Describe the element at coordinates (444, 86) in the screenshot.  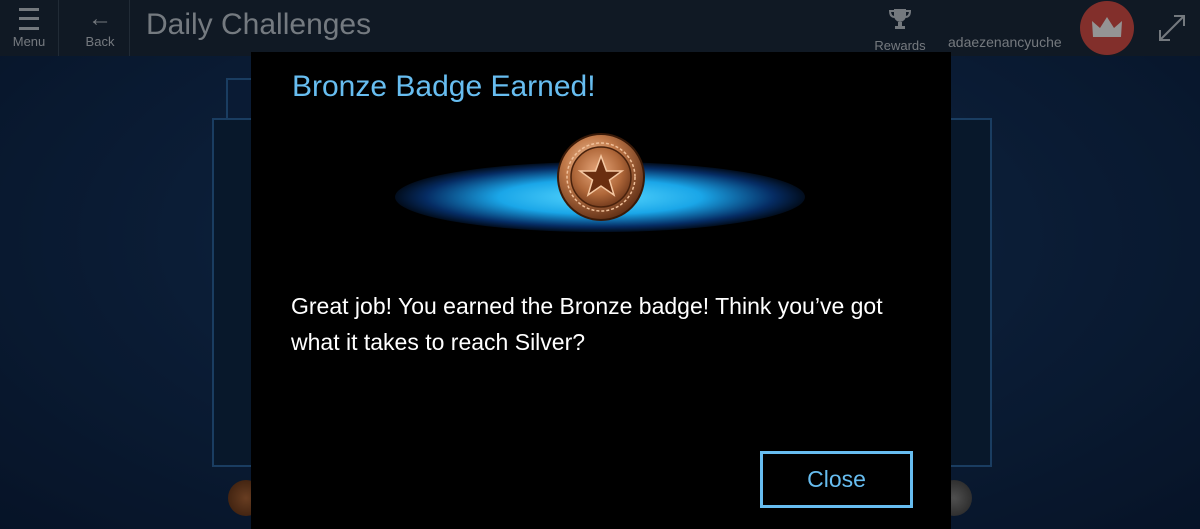
I see `dialog-title: Bronze Badge Earned!` at that location.